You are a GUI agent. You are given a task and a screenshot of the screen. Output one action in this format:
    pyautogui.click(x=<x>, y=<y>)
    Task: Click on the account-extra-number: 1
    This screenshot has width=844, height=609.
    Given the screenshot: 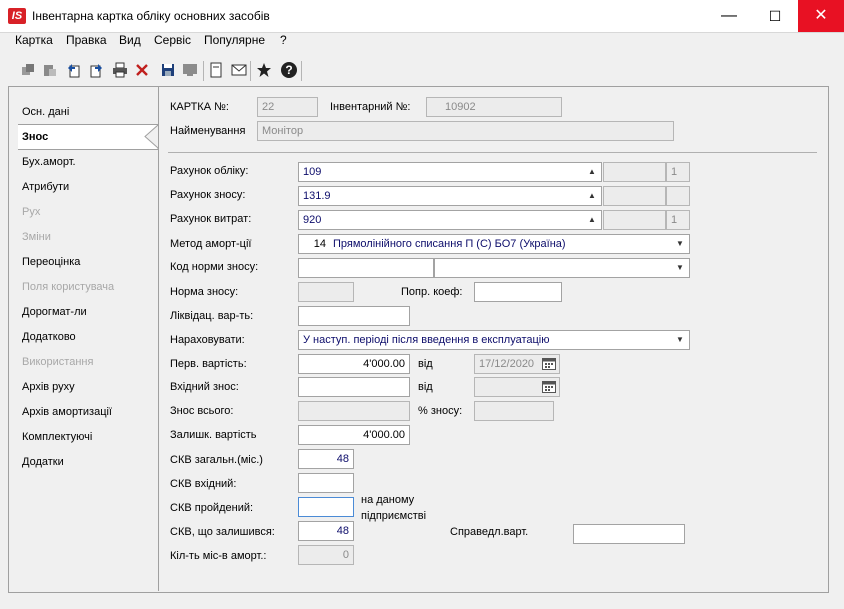 What is the action you would take?
    pyautogui.click(x=678, y=172)
    